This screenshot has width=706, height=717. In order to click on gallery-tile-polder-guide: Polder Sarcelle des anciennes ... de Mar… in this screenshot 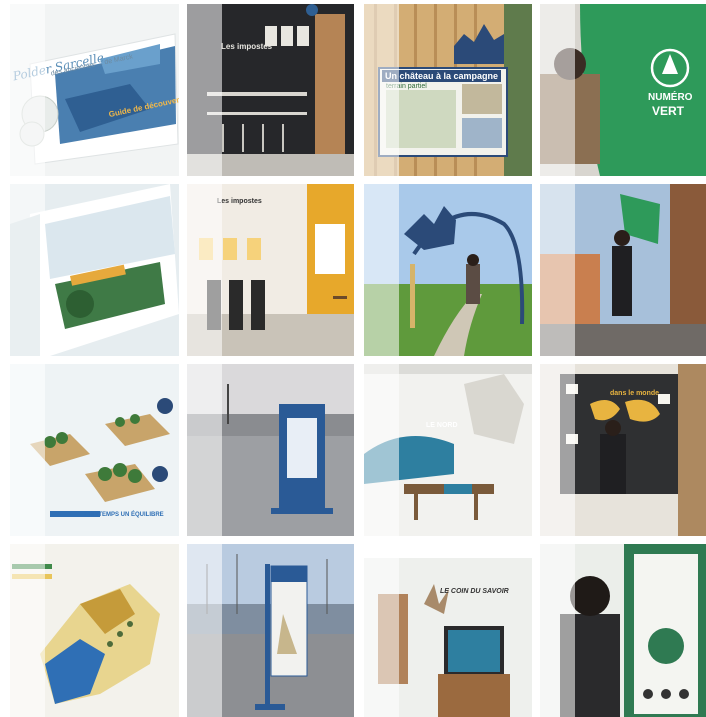, I will do `click(94, 90)`.